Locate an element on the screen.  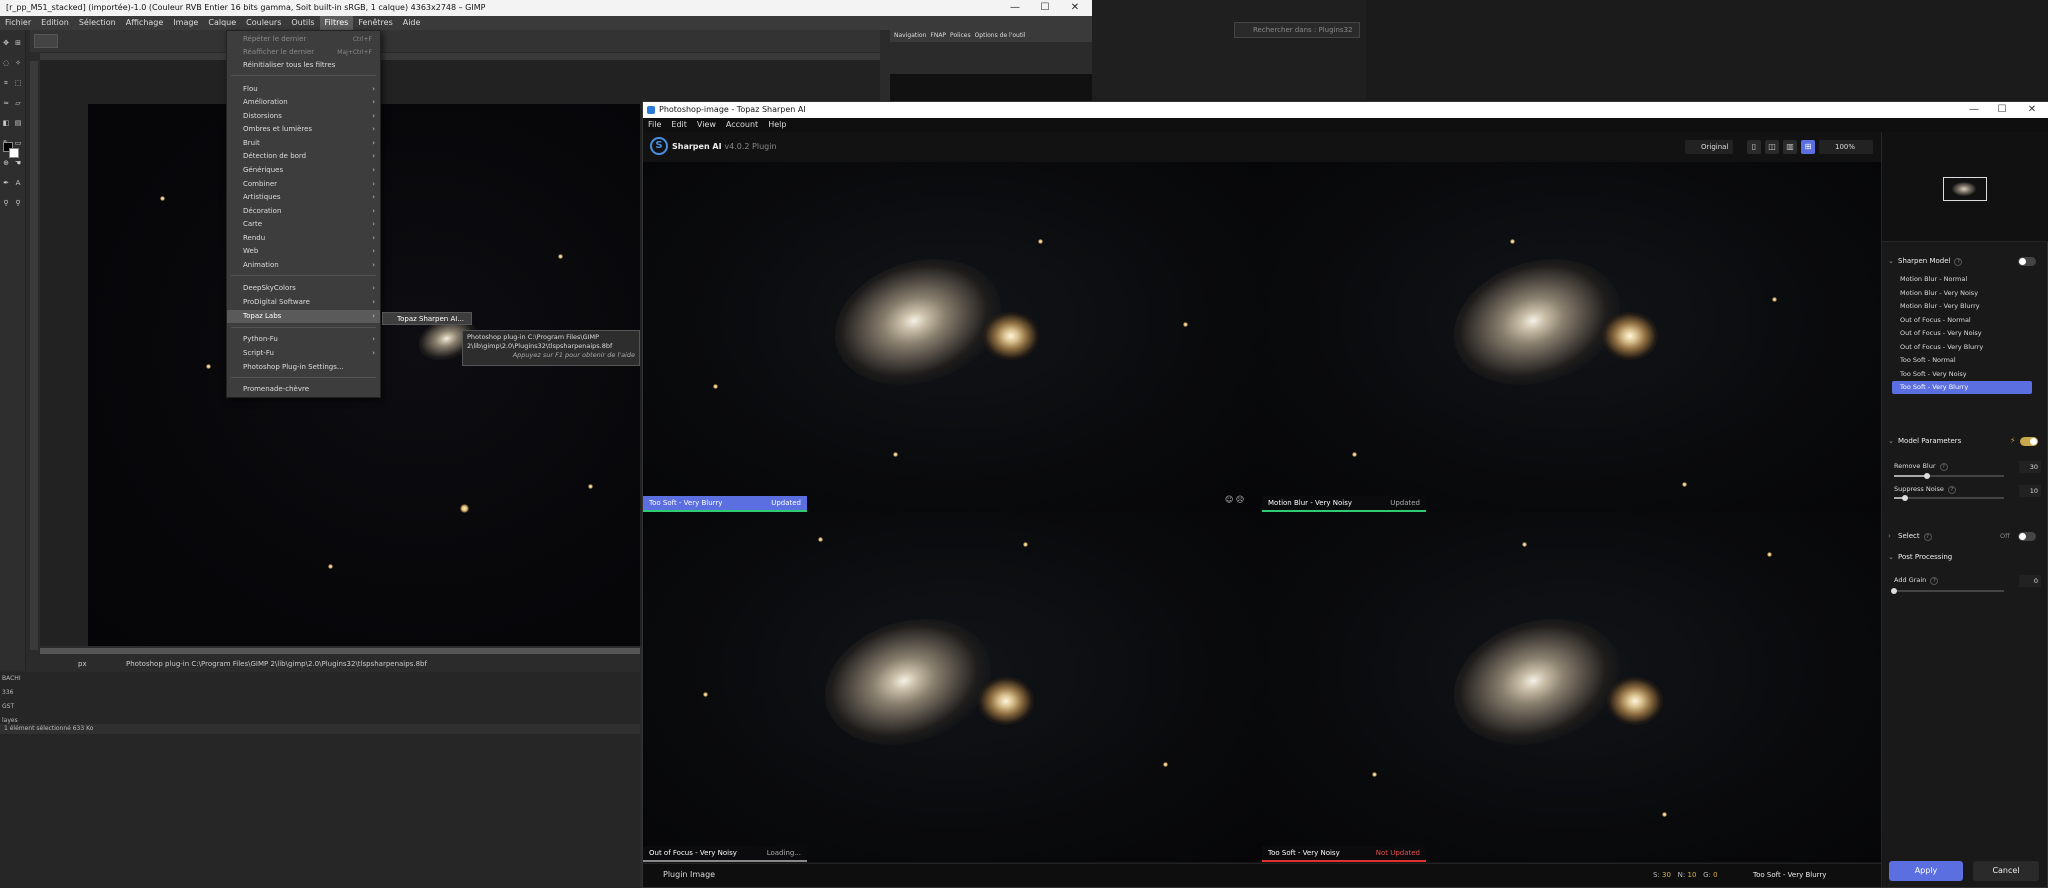
navigation-preview is located at coordinates (991, 89).